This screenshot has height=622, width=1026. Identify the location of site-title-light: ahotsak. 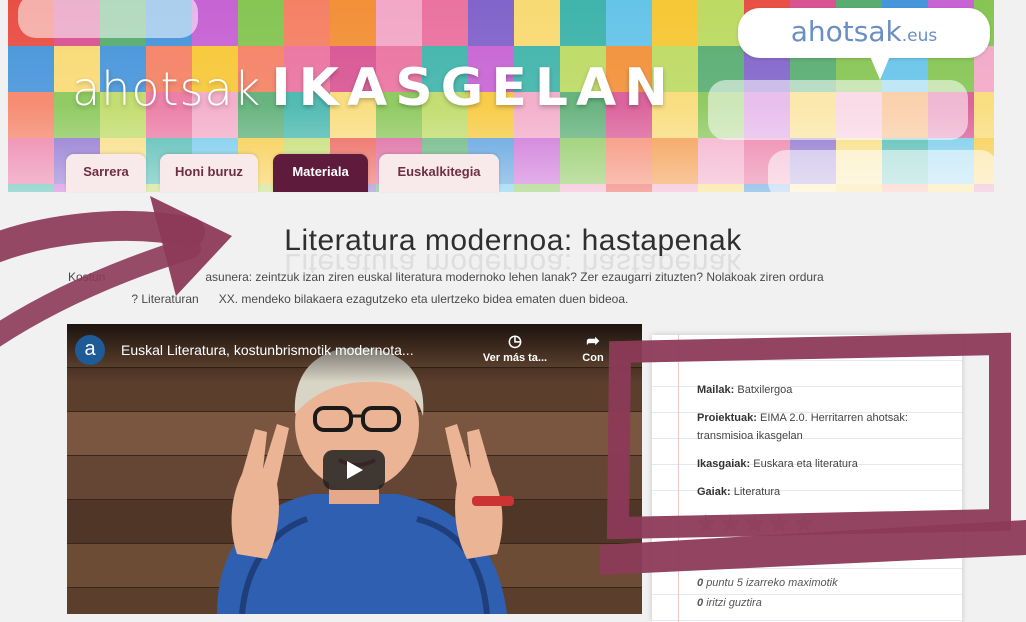
(167, 89).